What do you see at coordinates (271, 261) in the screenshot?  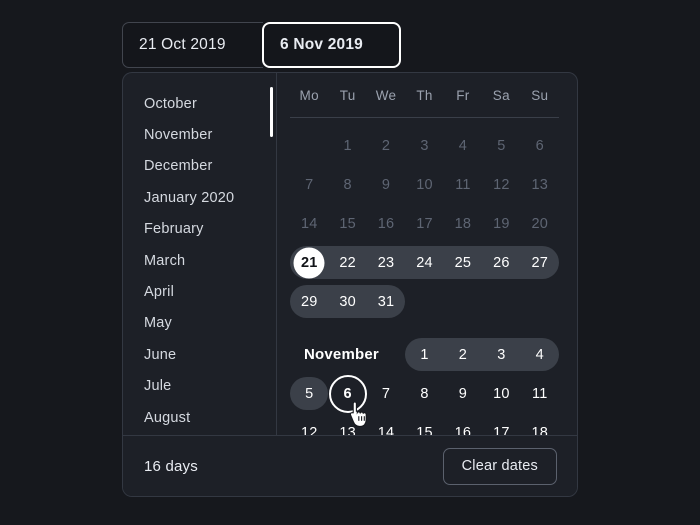 I see `sidebar-scrollbar-track` at bounding box center [271, 261].